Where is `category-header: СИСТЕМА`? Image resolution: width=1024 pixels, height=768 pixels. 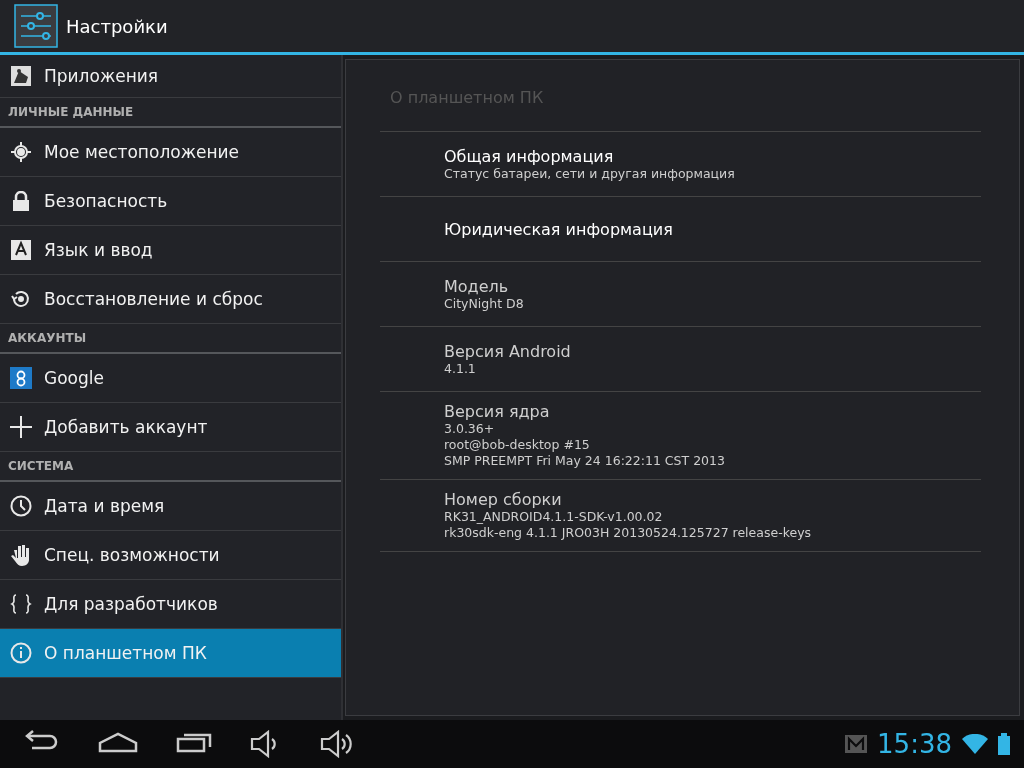
category-header: СИСТЕМА is located at coordinates (170, 467).